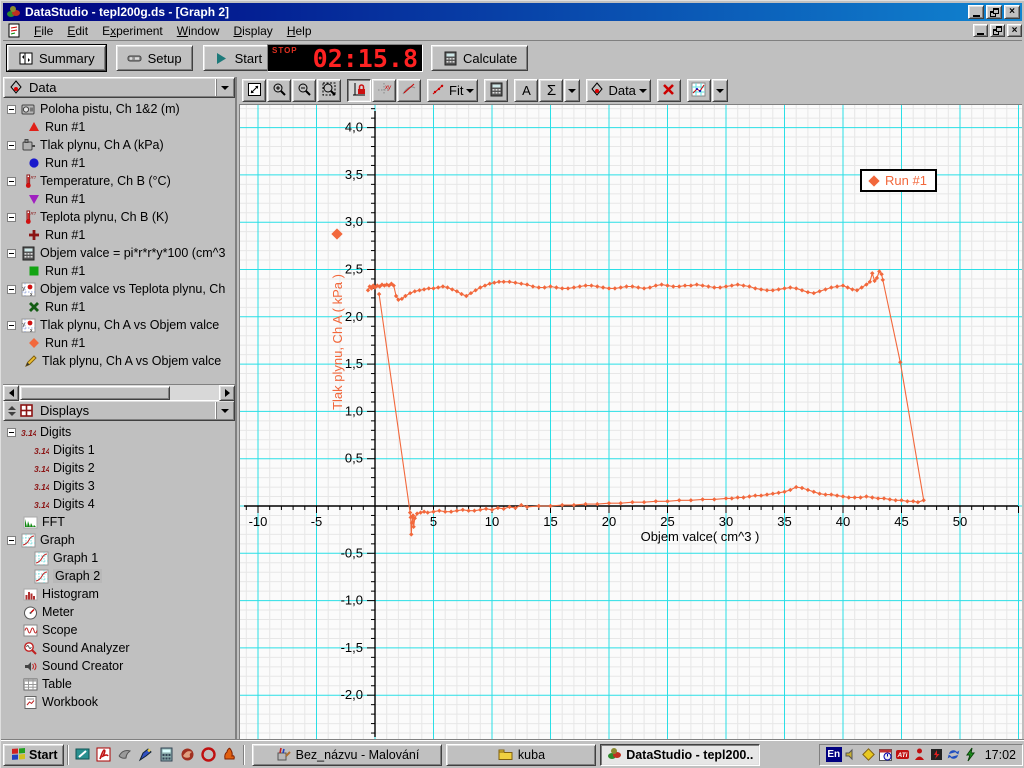 This screenshot has height=768, width=1024. I want to click on fit-button: Fit, so click(453, 90).